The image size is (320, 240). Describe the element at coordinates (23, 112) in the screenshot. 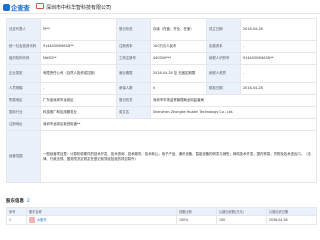

I see `industry-label: 国标行业` at that location.